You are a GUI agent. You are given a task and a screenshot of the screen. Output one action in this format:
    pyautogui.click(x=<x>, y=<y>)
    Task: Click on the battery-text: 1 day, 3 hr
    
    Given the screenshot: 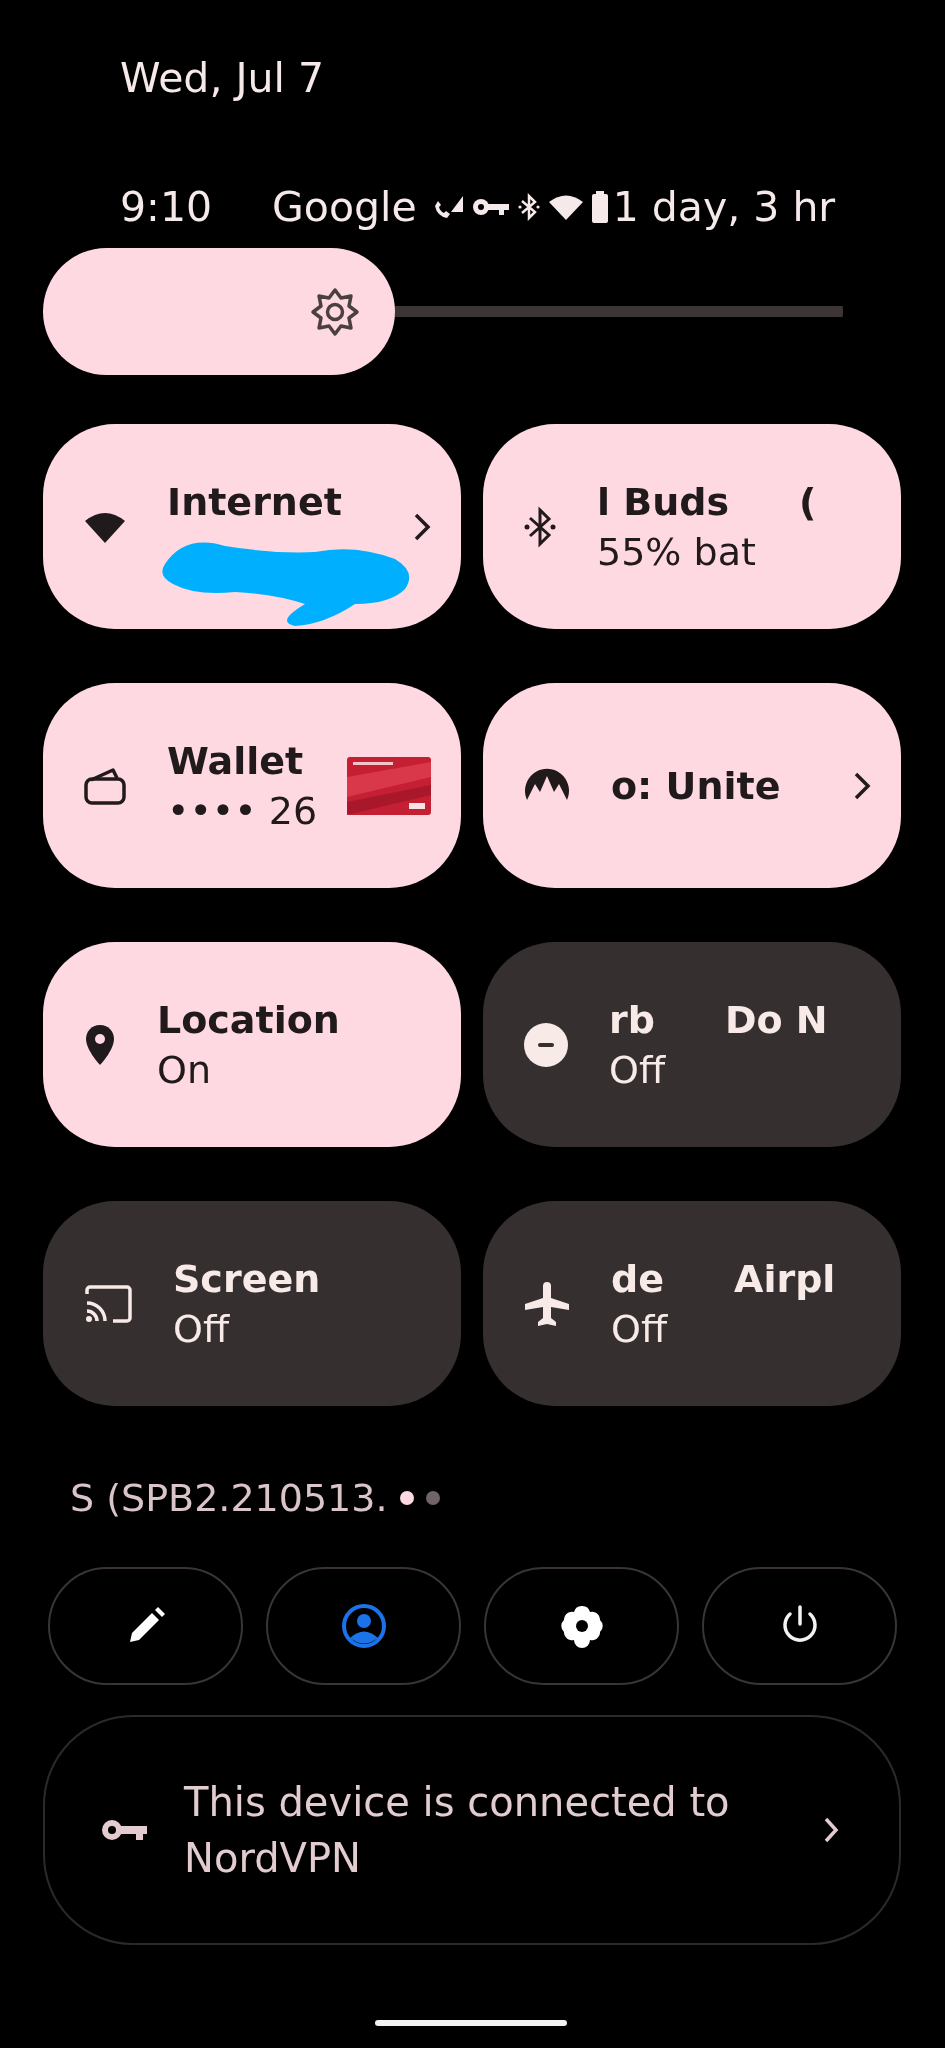 What is the action you would take?
    pyautogui.click(x=724, y=207)
    